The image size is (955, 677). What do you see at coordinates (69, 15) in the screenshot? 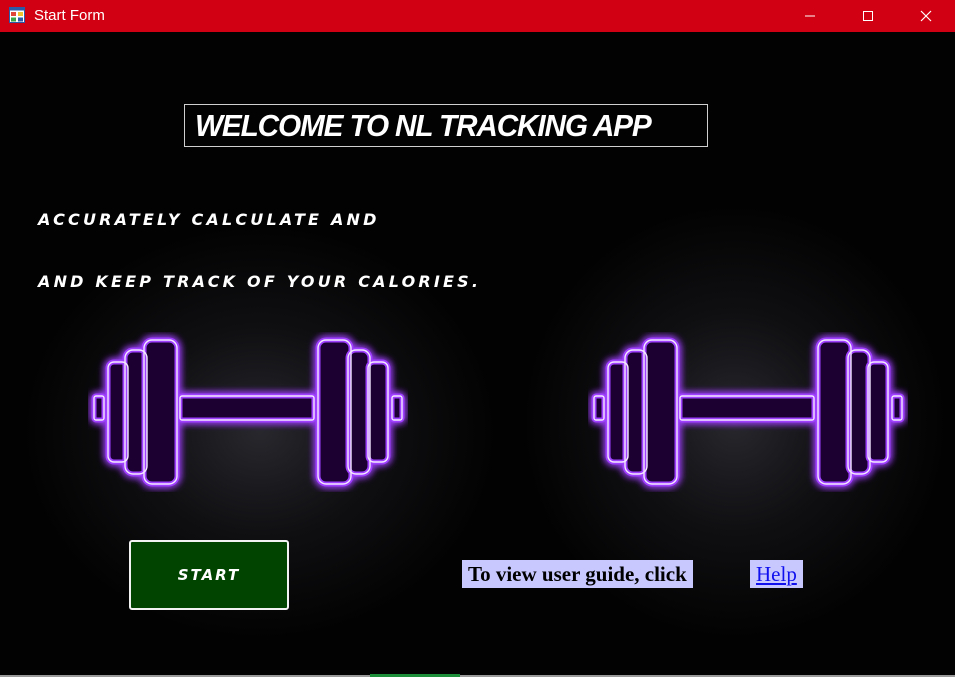
I see `window-title: Start Form` at bounding box center [69, 15].